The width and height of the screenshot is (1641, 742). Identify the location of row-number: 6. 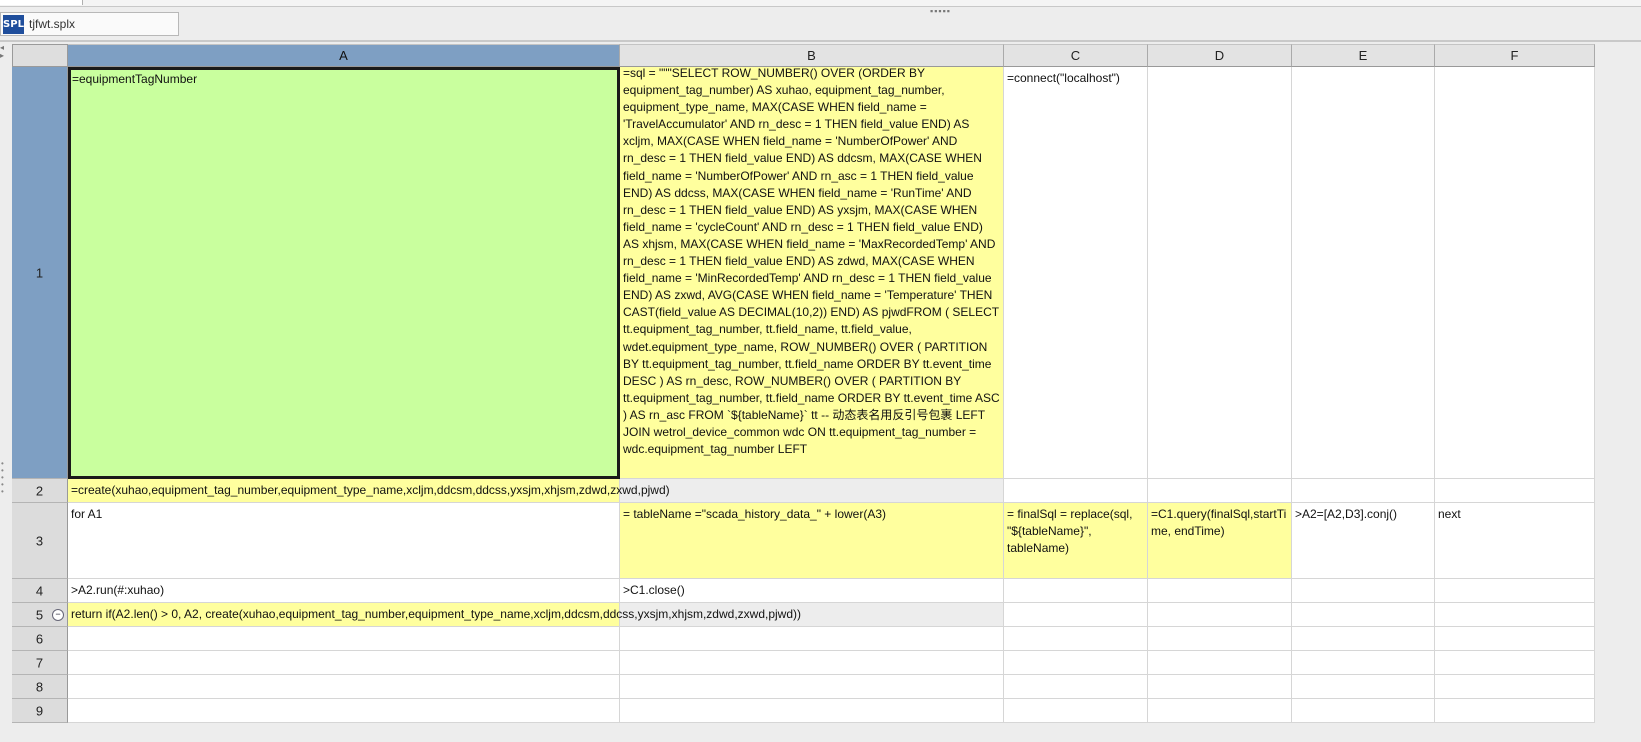
(39, 638).